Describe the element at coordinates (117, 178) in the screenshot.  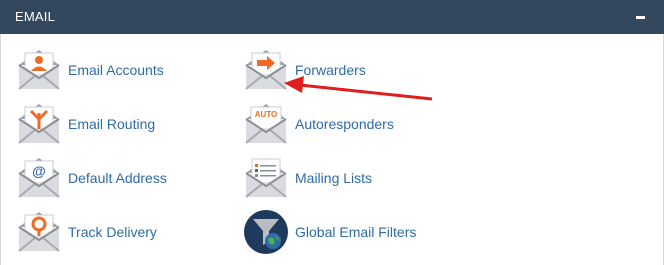
I see `item-label: Default Address` at that location.